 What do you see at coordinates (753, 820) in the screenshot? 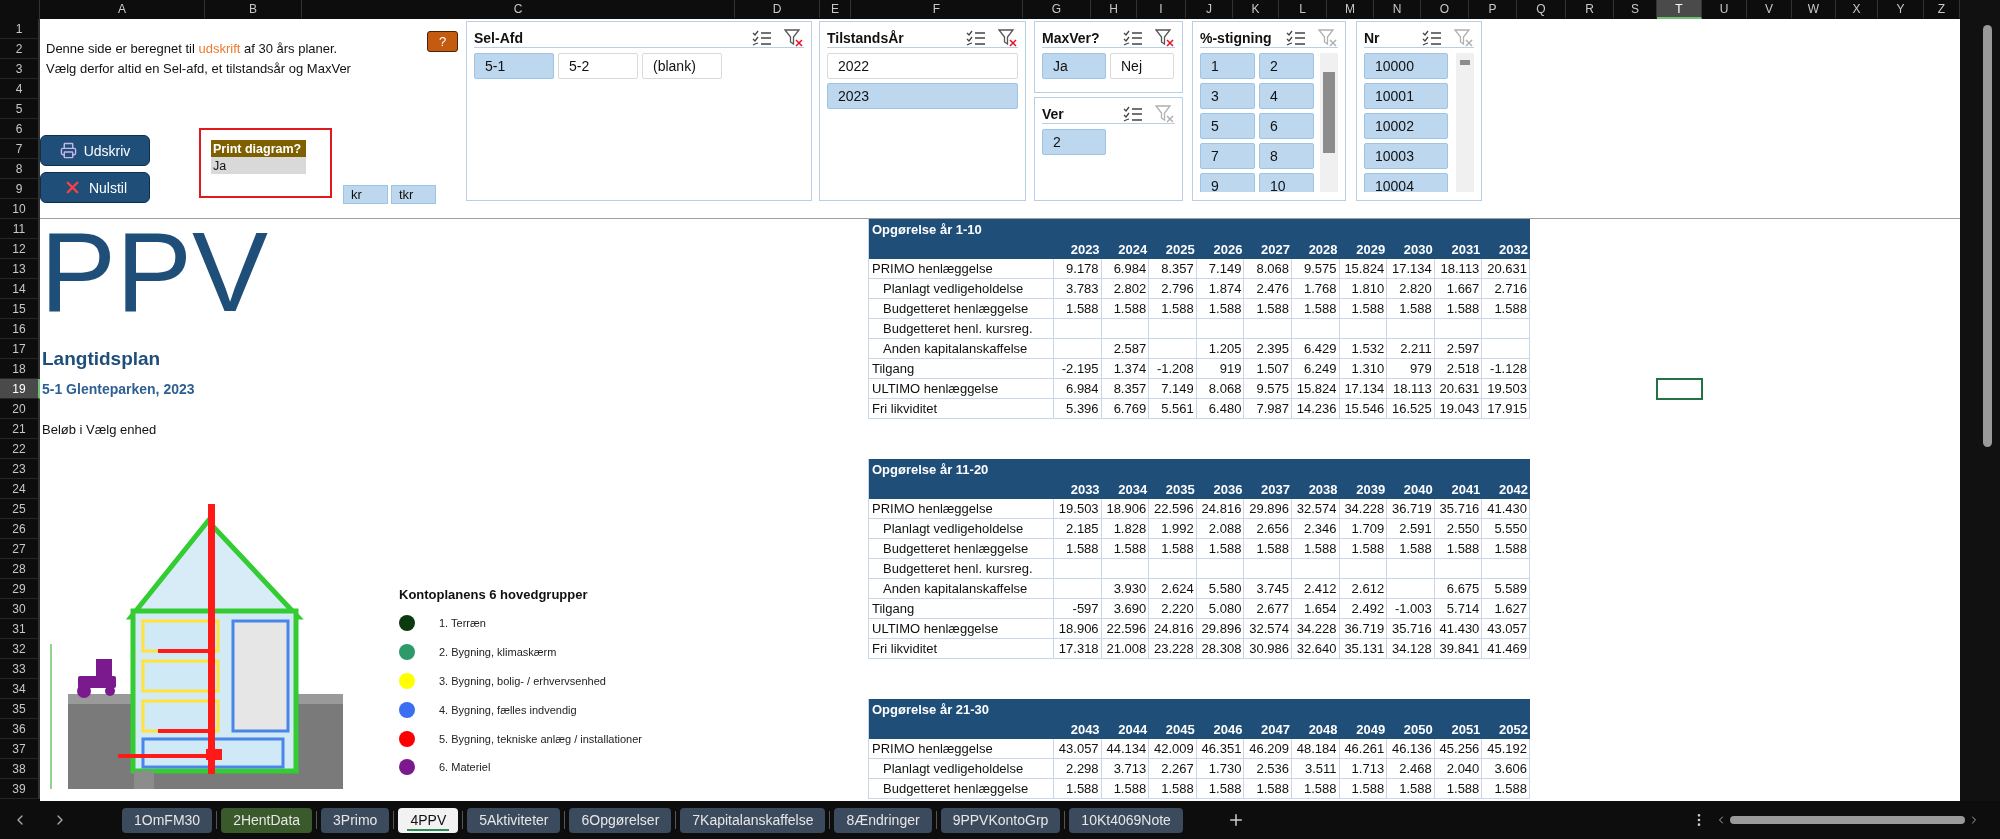
I see `sheet-tab: 7Kapitalanskaffelse` at bounding box center [753, 820].